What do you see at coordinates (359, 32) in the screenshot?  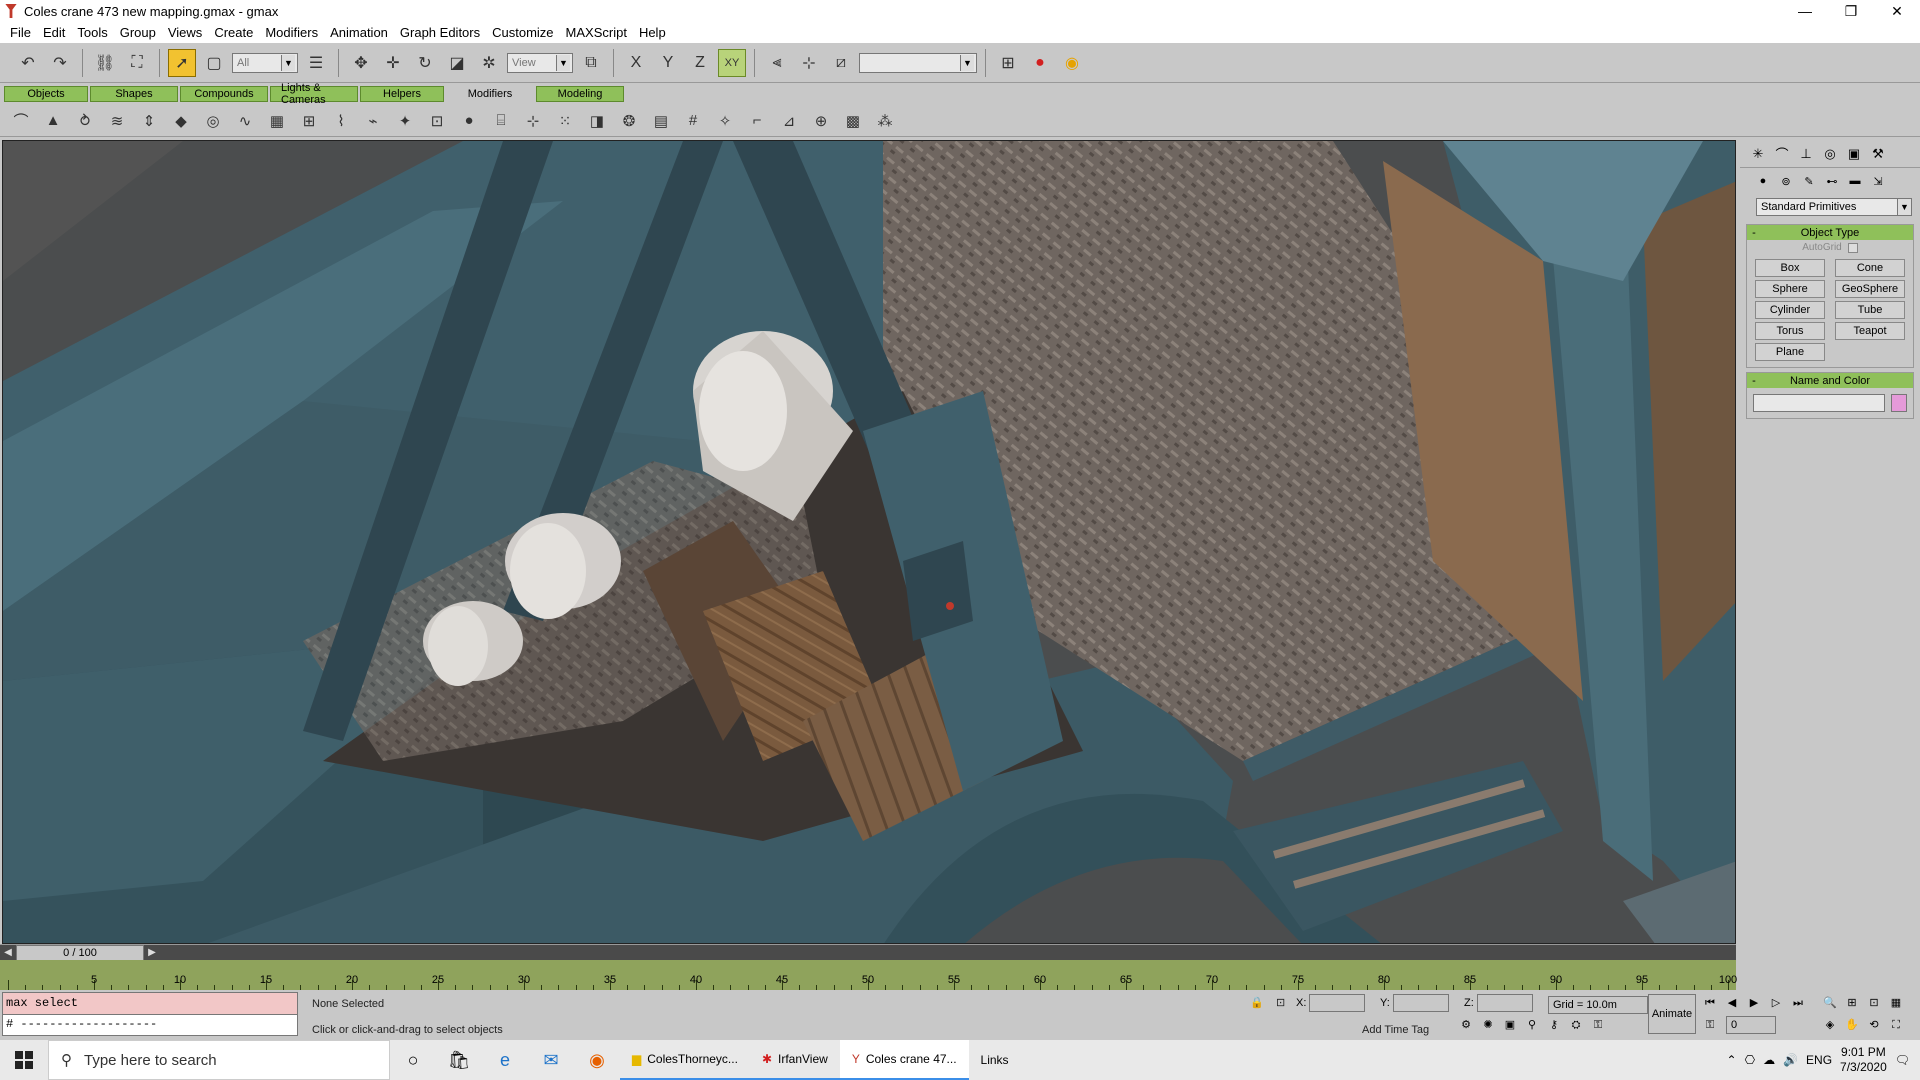 I see `menu-animation: Animation` at bounding box center [359, 32].